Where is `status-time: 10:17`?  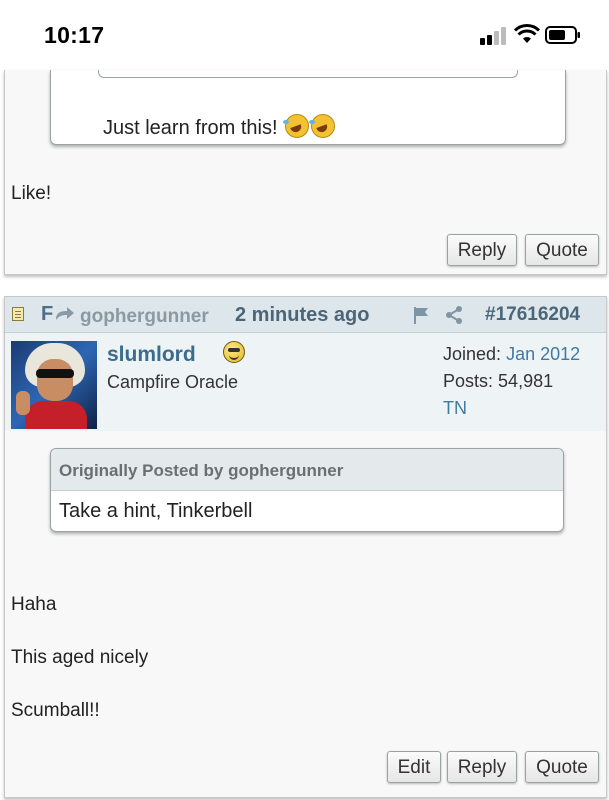
status-time: 10:17 is located at coordinates (74, 35).